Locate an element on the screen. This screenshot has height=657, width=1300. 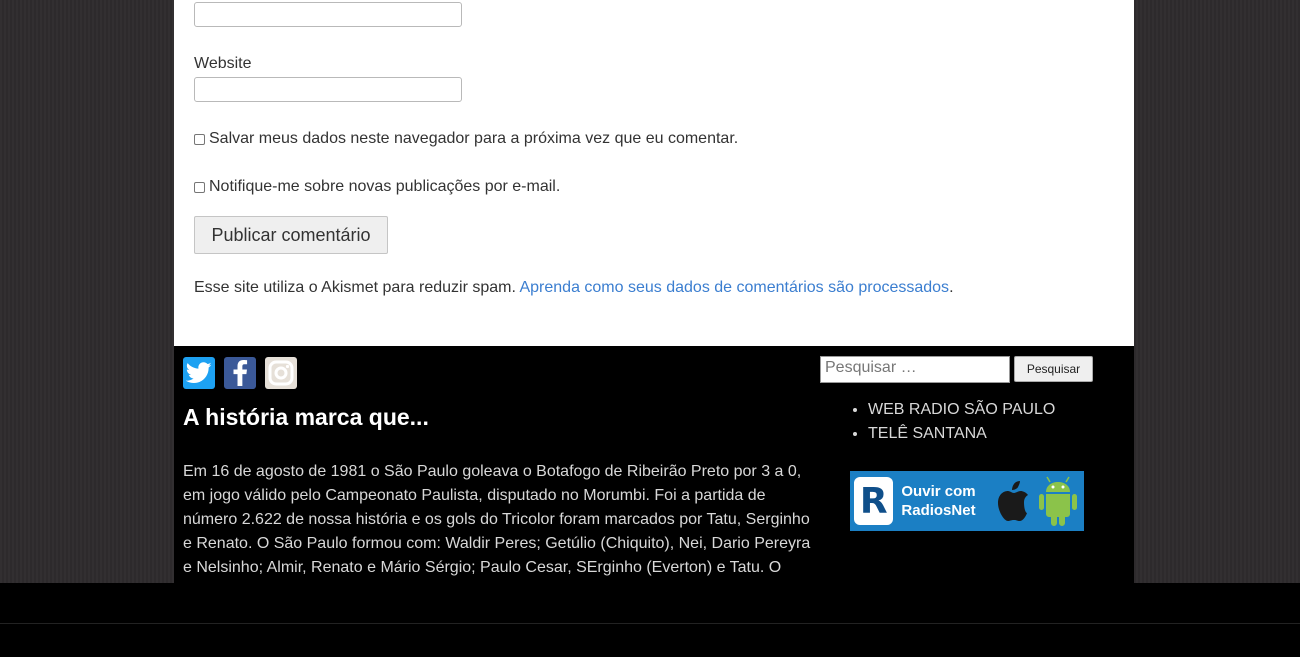
search-button: Pesquisar is located at coordinates (1053, 369).